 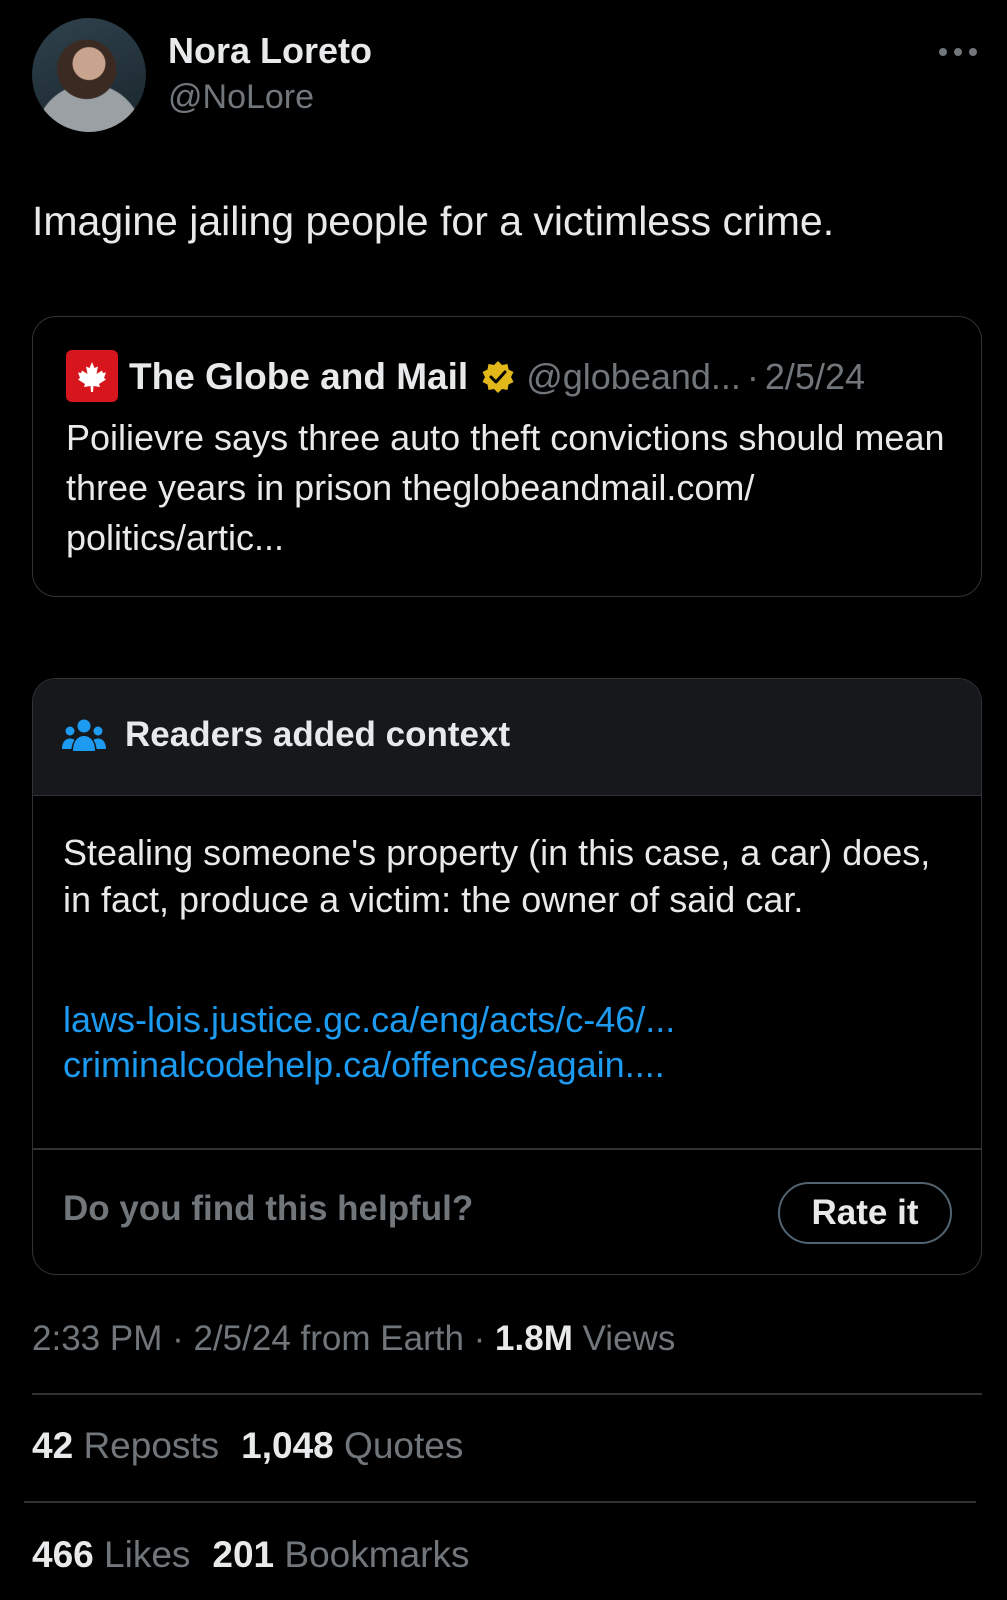 I want to click on views-count: 1.8M, so click(x=534, y=1338).